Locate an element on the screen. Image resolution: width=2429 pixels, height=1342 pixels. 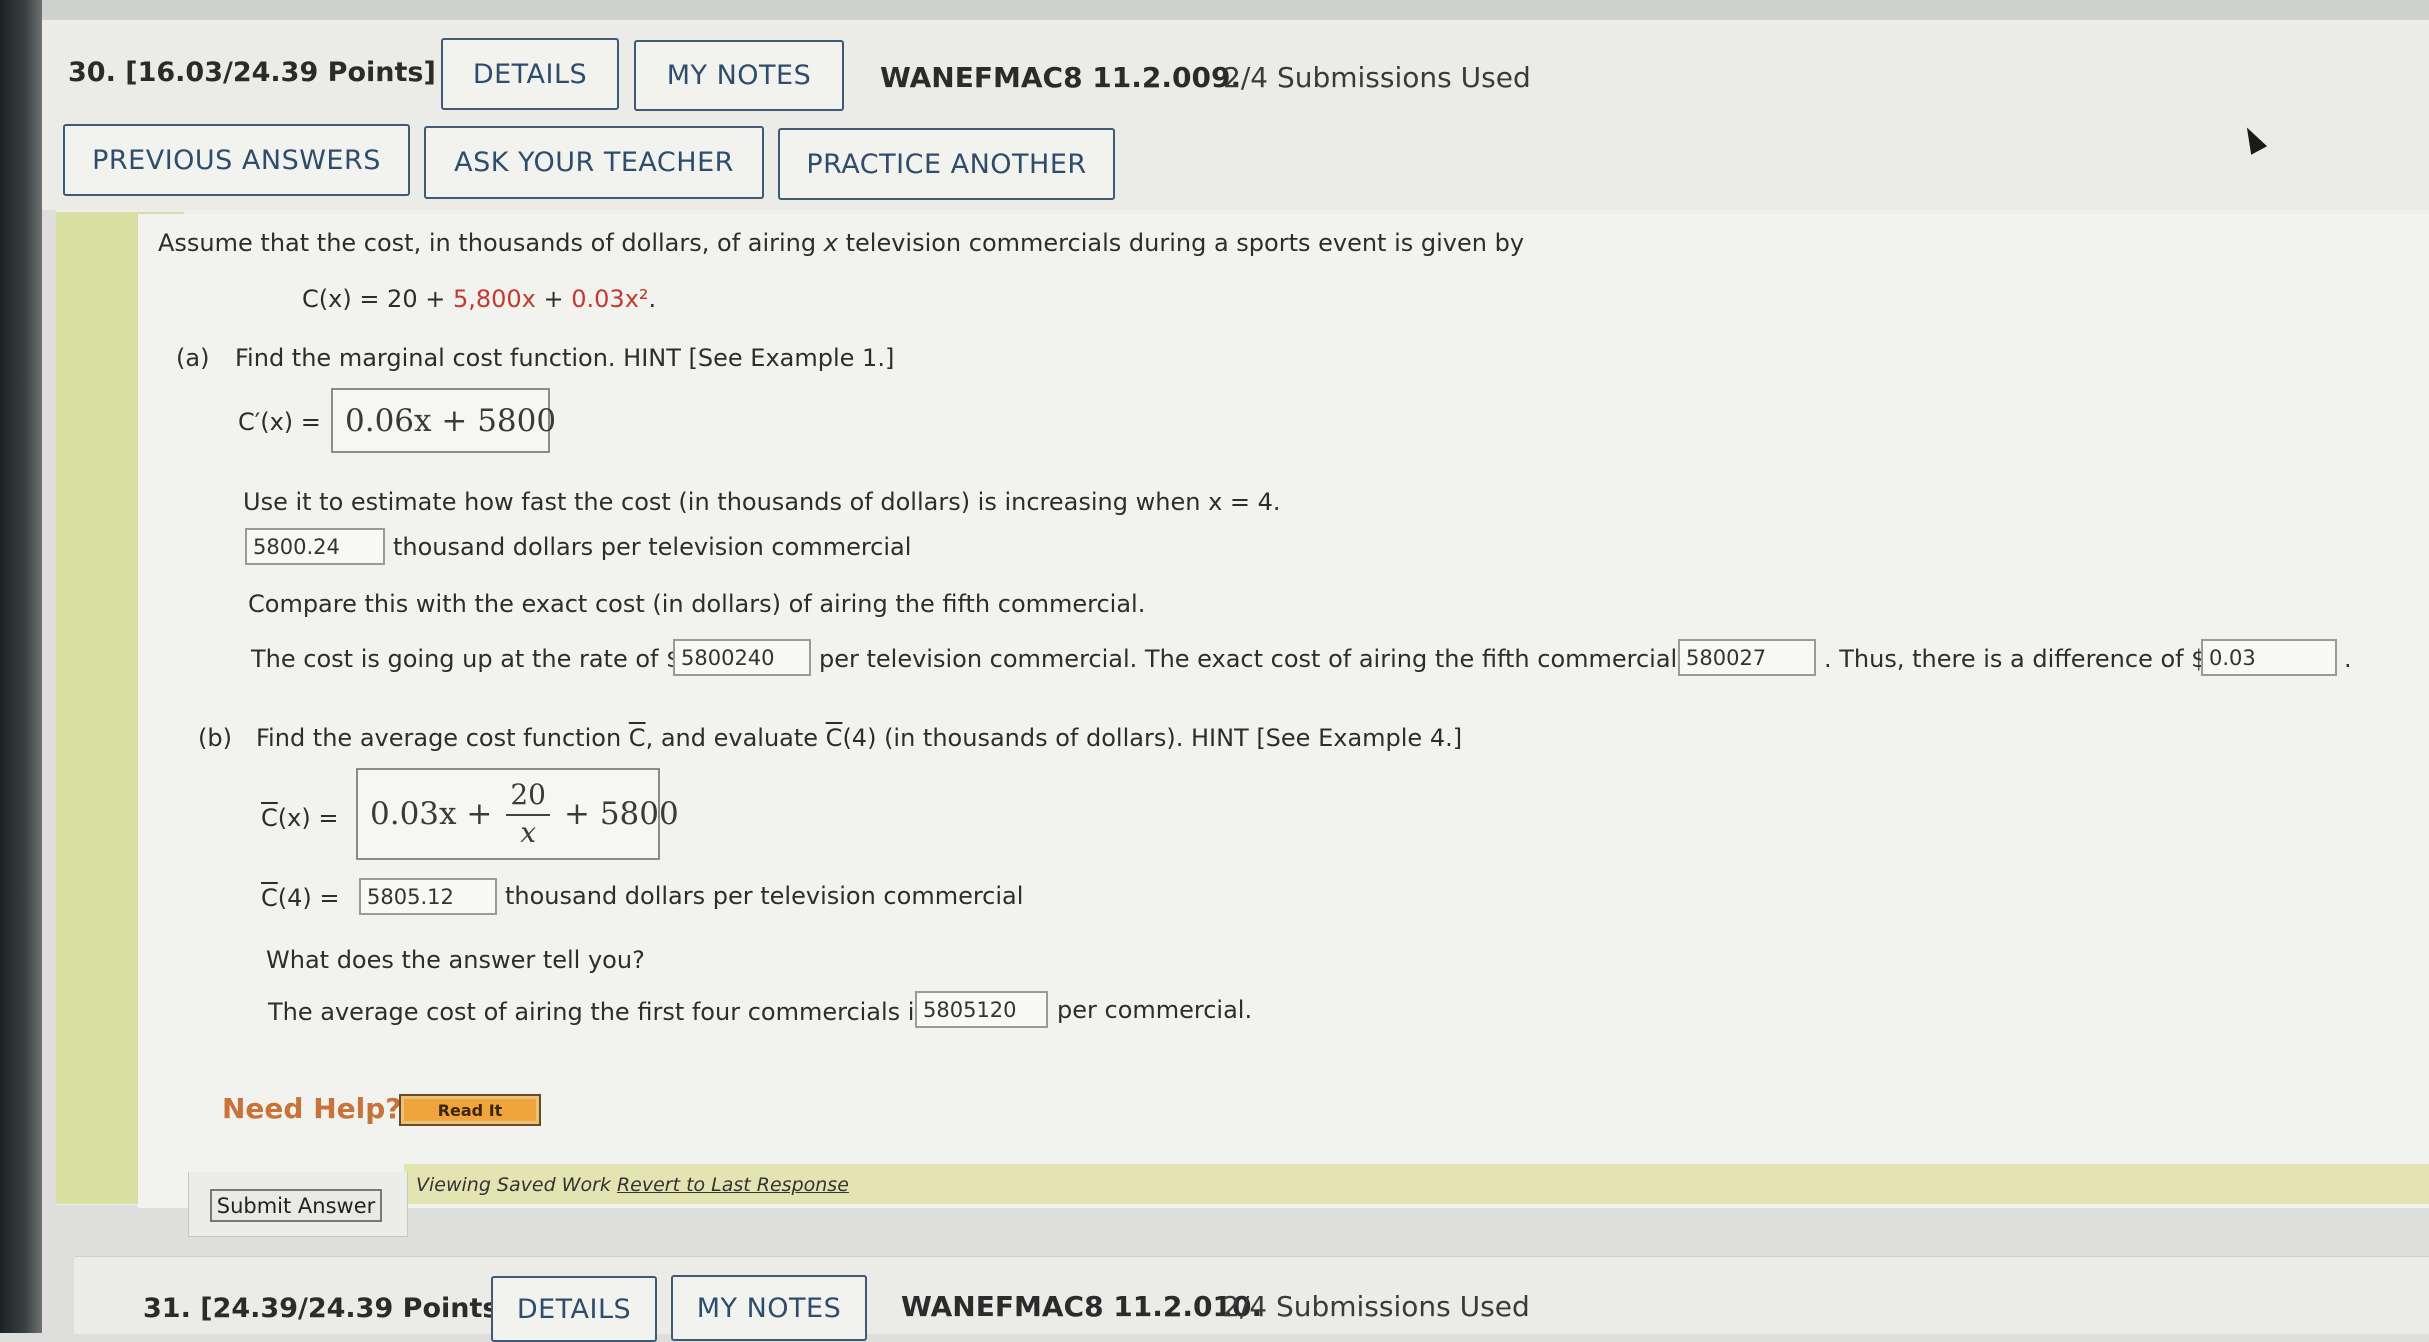
rate-text-4: . is located at coordinates (2348, 659).